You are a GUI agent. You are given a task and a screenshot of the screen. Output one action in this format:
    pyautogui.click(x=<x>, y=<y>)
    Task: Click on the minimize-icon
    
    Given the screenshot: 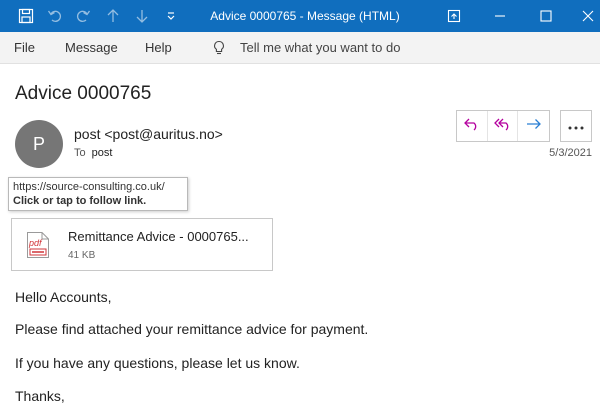 What is the action you would take?
    pyautogui.click(x=500, y=16)
    